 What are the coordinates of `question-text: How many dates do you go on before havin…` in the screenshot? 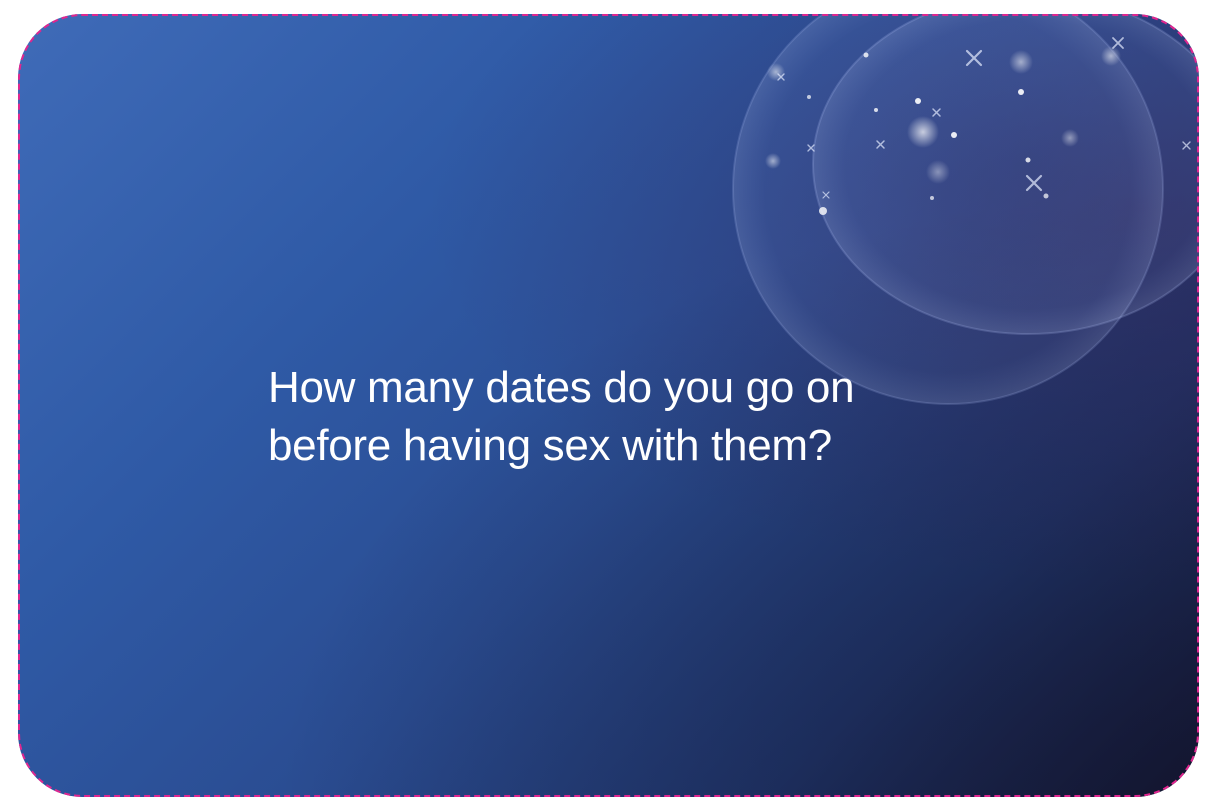 It's located at (628, 417).